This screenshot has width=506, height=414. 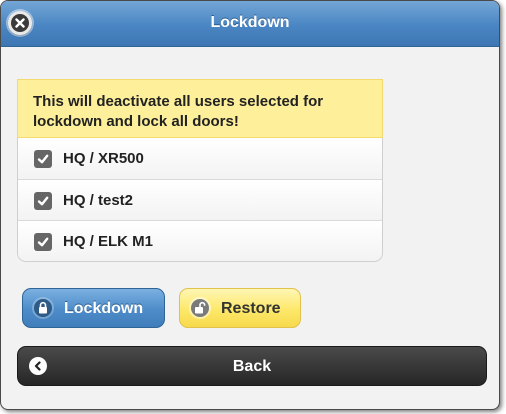 What do you see at coordinates (200, 308) in the screenshot?
I see `unlock-icon` at bounding box center [200, 308].